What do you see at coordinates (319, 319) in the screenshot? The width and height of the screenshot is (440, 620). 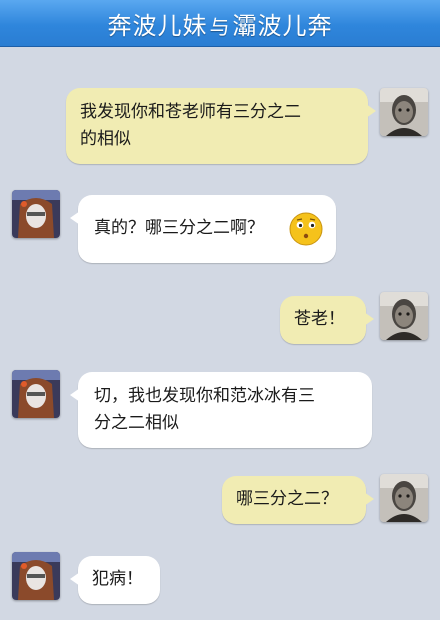 I see `message-text: 苍老！` at bounding box center [319, 319].